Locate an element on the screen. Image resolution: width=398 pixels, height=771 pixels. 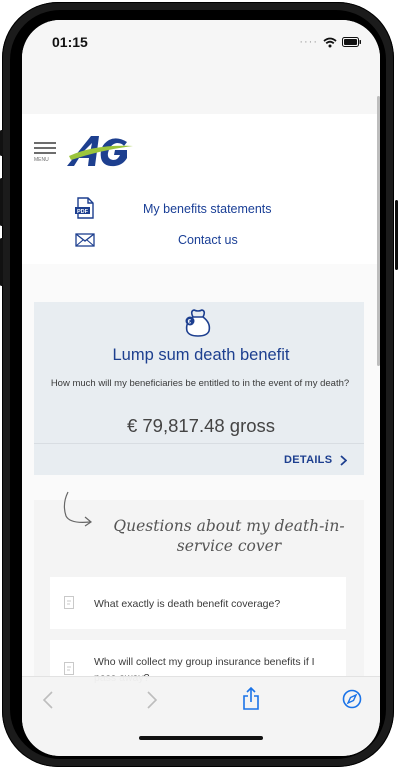
money-bag-icon: € is located at coordinates (198, 323).